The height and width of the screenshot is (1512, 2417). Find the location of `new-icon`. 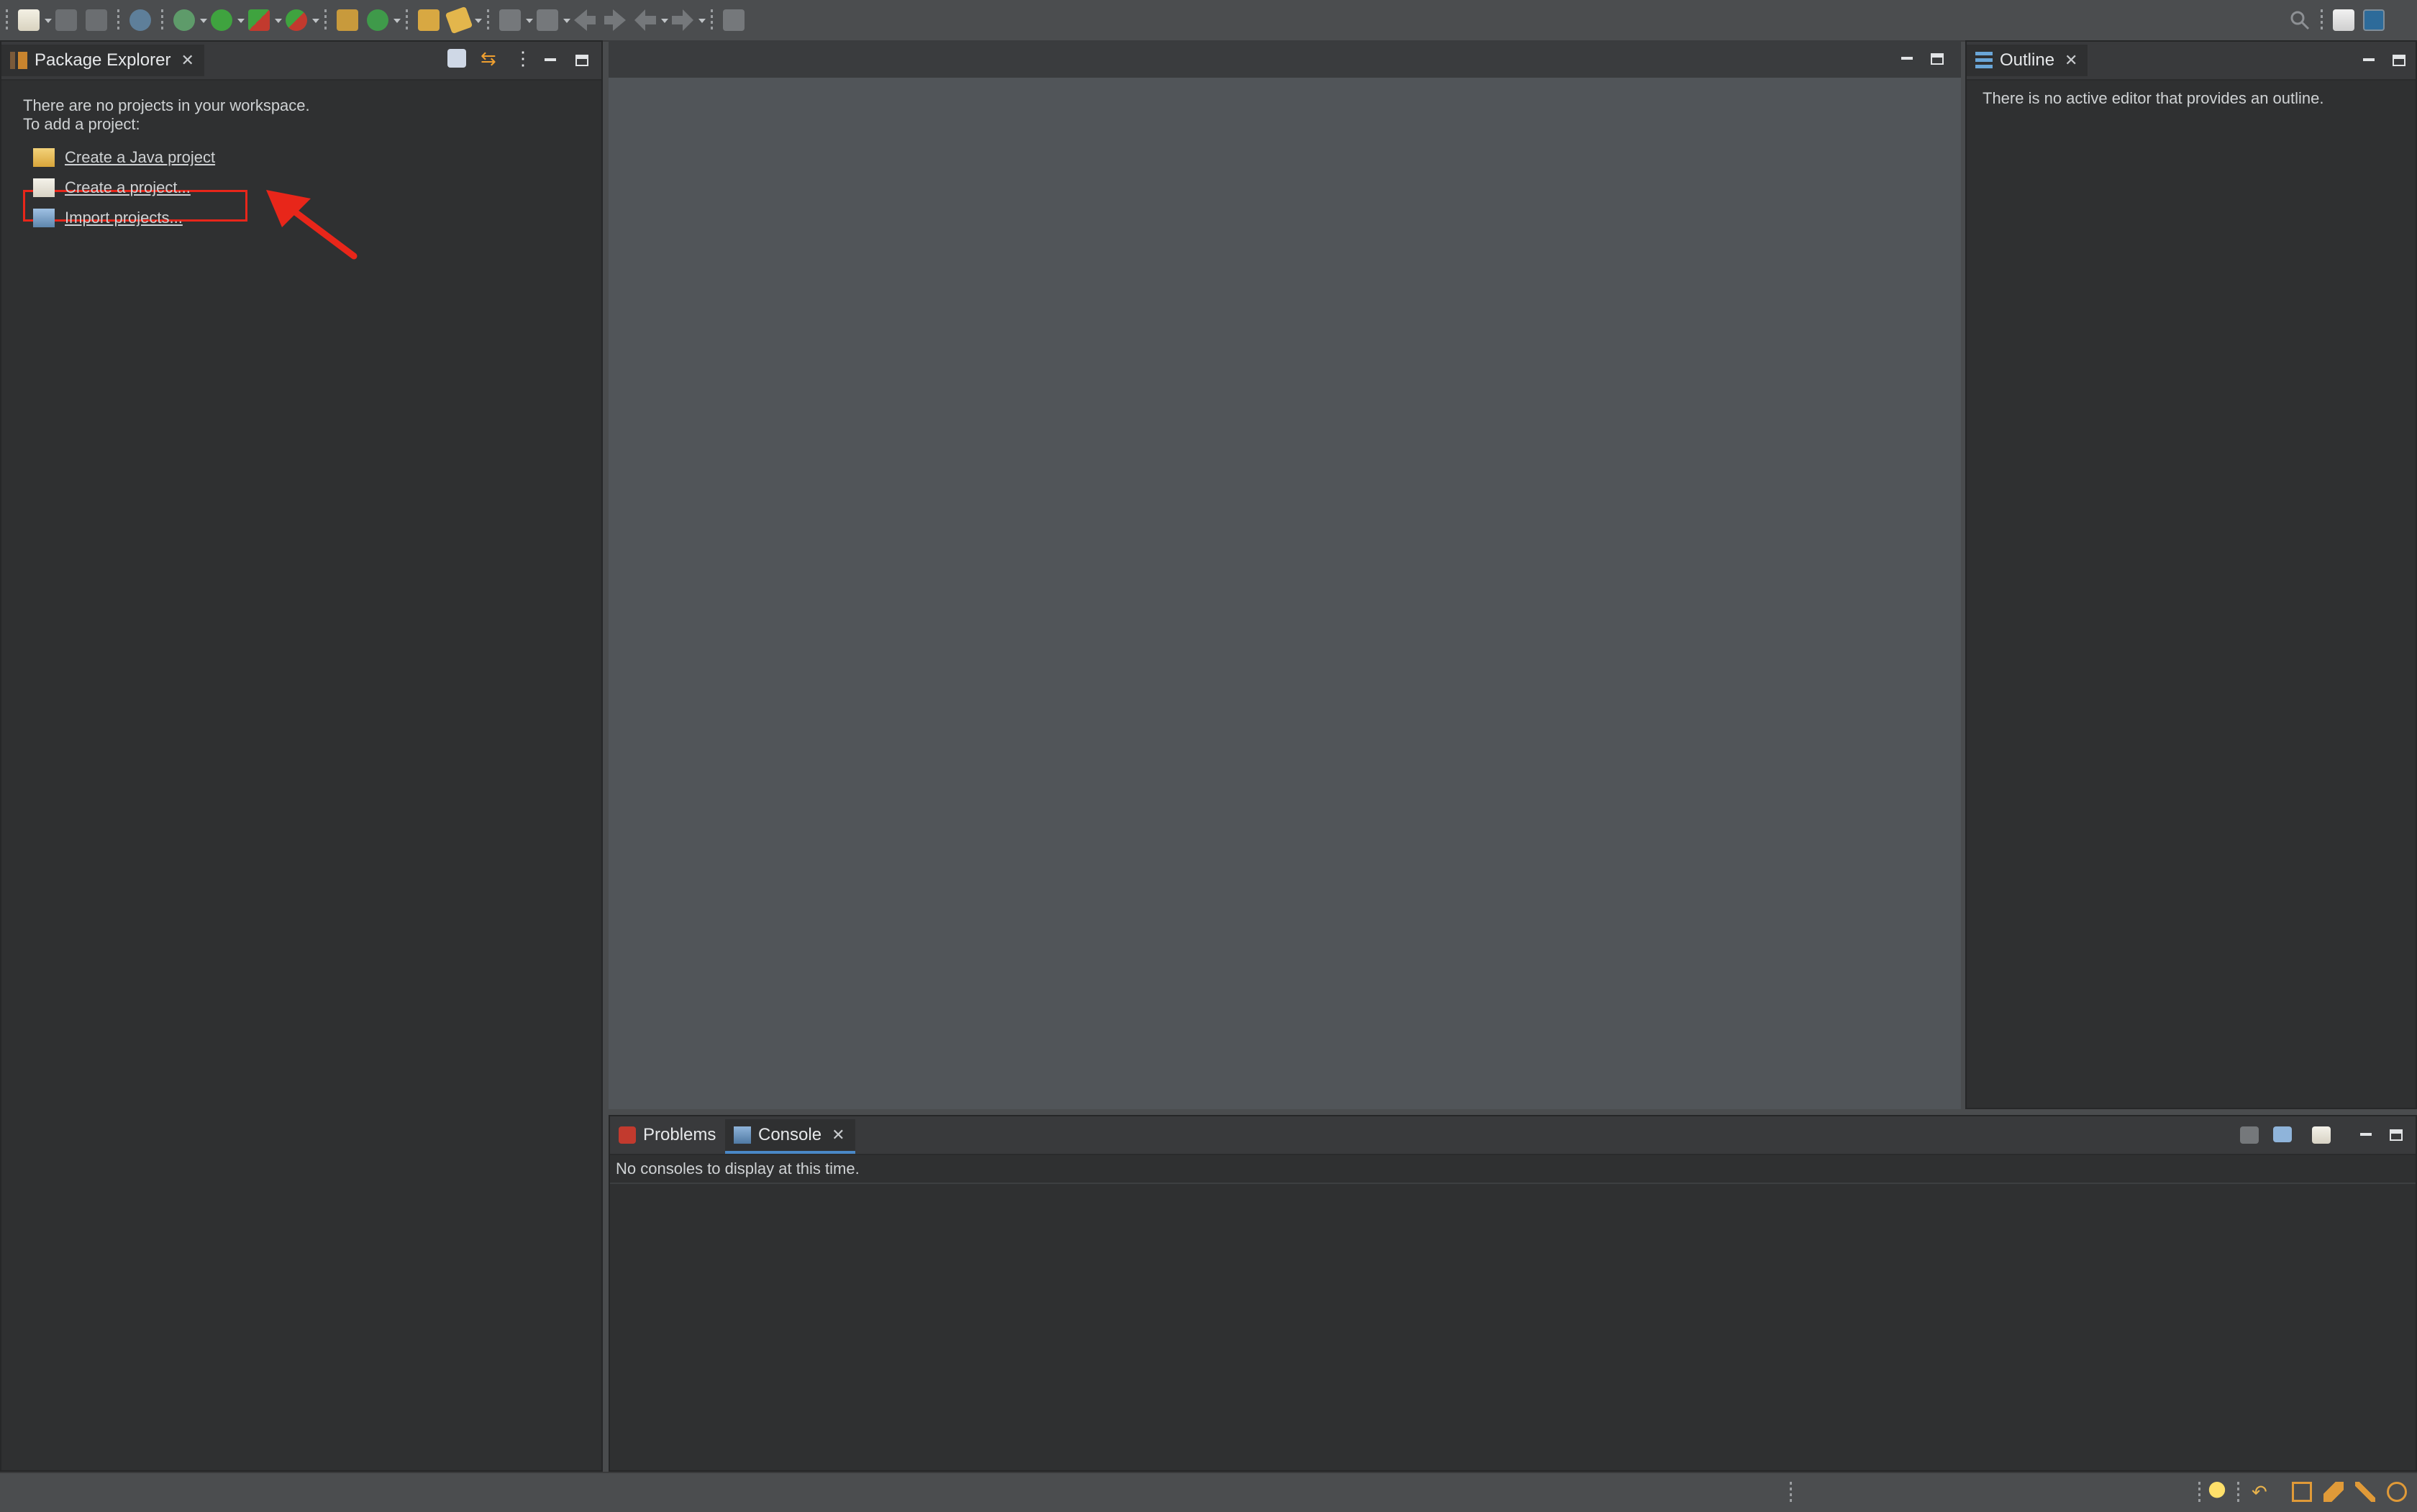

new-icon is located at coordinates (29, 20).